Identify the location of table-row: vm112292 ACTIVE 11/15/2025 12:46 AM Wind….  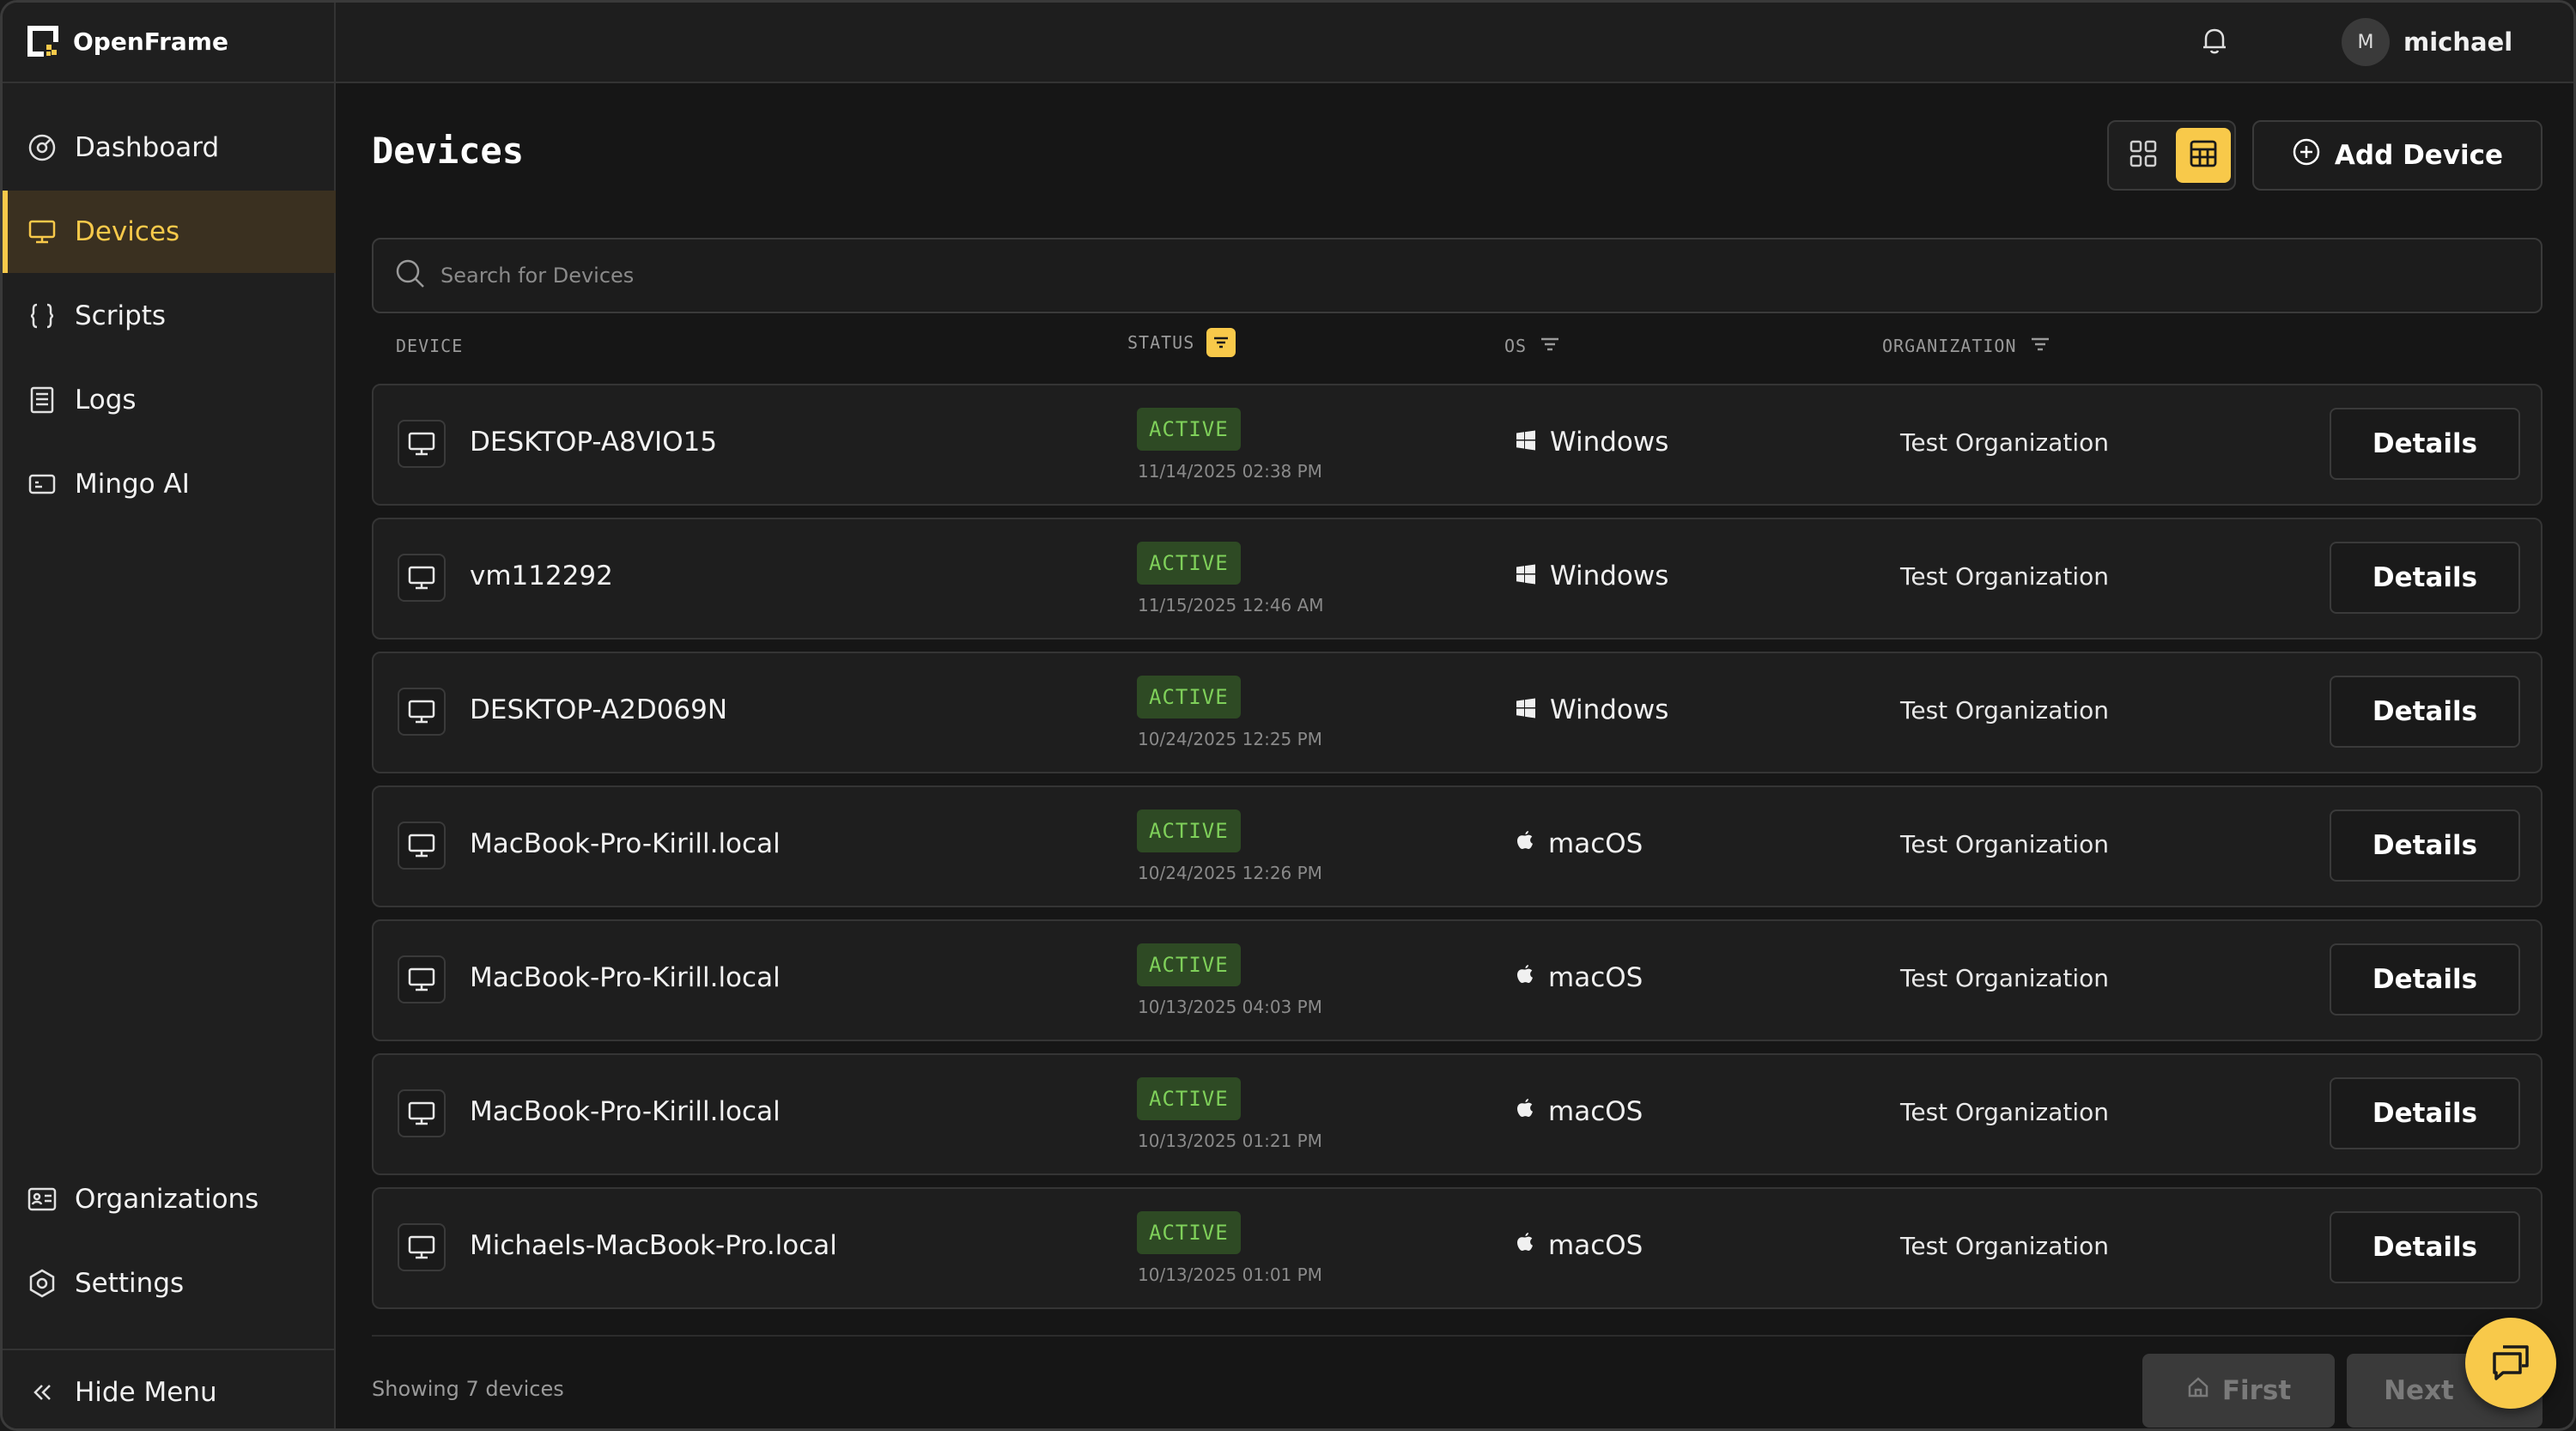
(1458, 579).